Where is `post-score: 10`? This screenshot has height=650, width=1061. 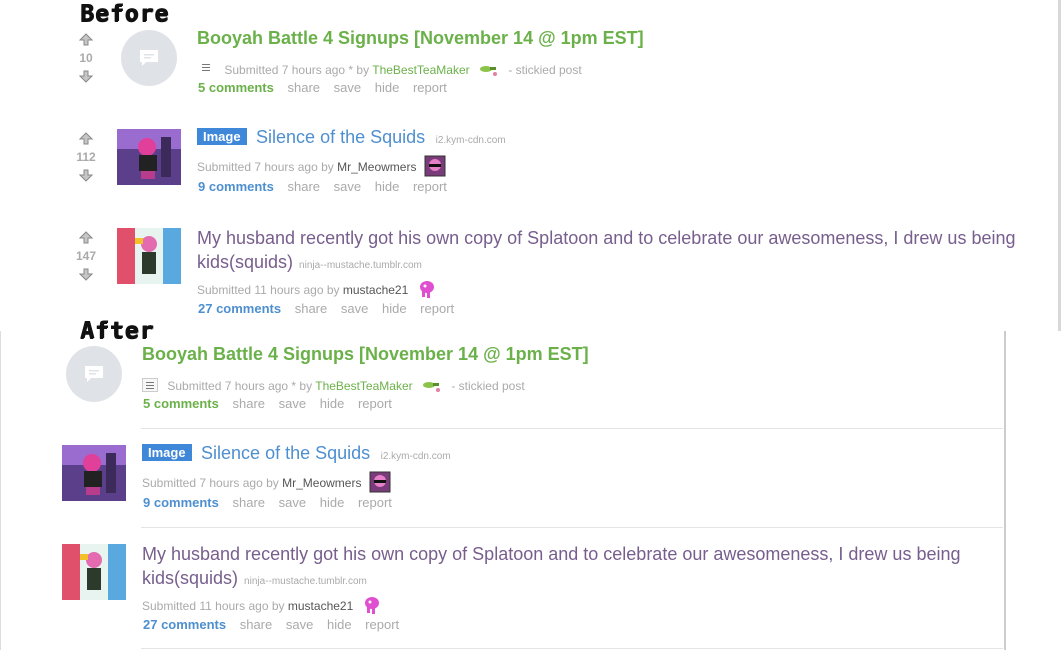 post-score: 10 is located at coordinates (86, 58).